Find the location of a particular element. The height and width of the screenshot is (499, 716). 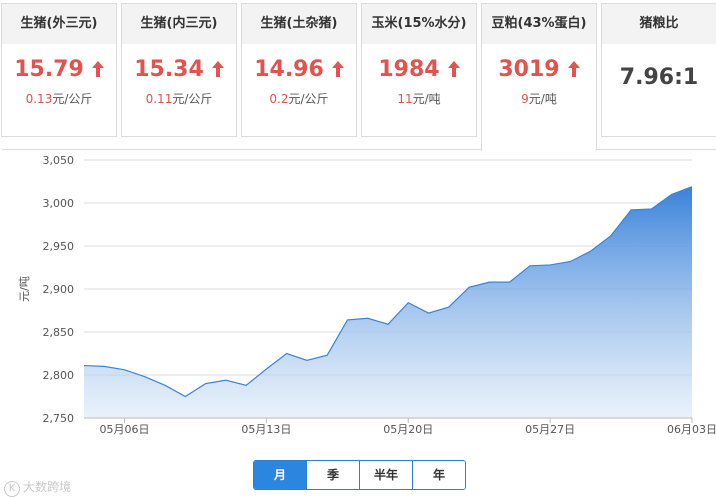

card-value: 7.96:1 is located at coordinates (659, 78).